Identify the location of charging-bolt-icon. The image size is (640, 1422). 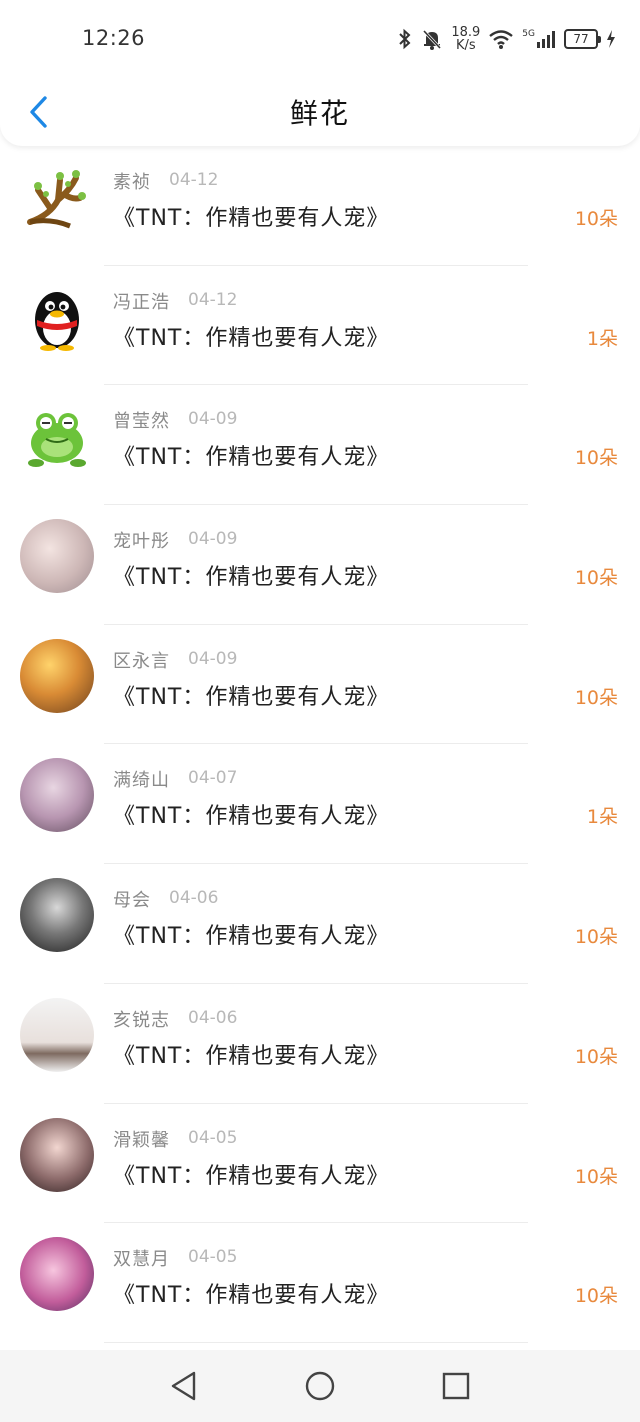
(611, 39).